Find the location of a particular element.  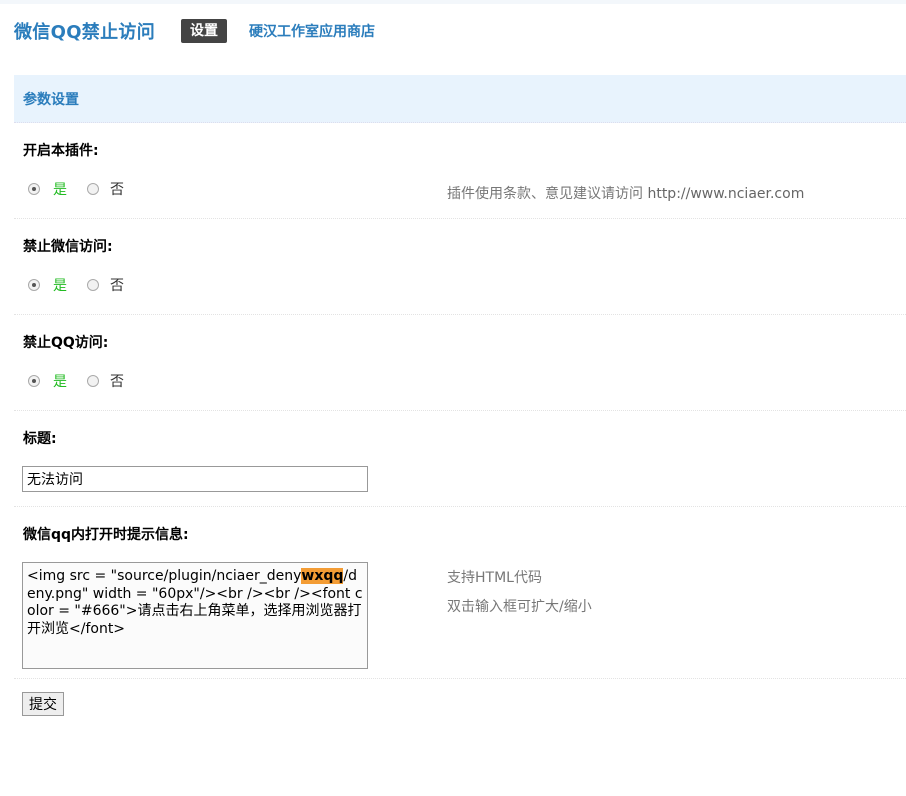

tab-settings: 设置 is located at coordinates (204, 31).